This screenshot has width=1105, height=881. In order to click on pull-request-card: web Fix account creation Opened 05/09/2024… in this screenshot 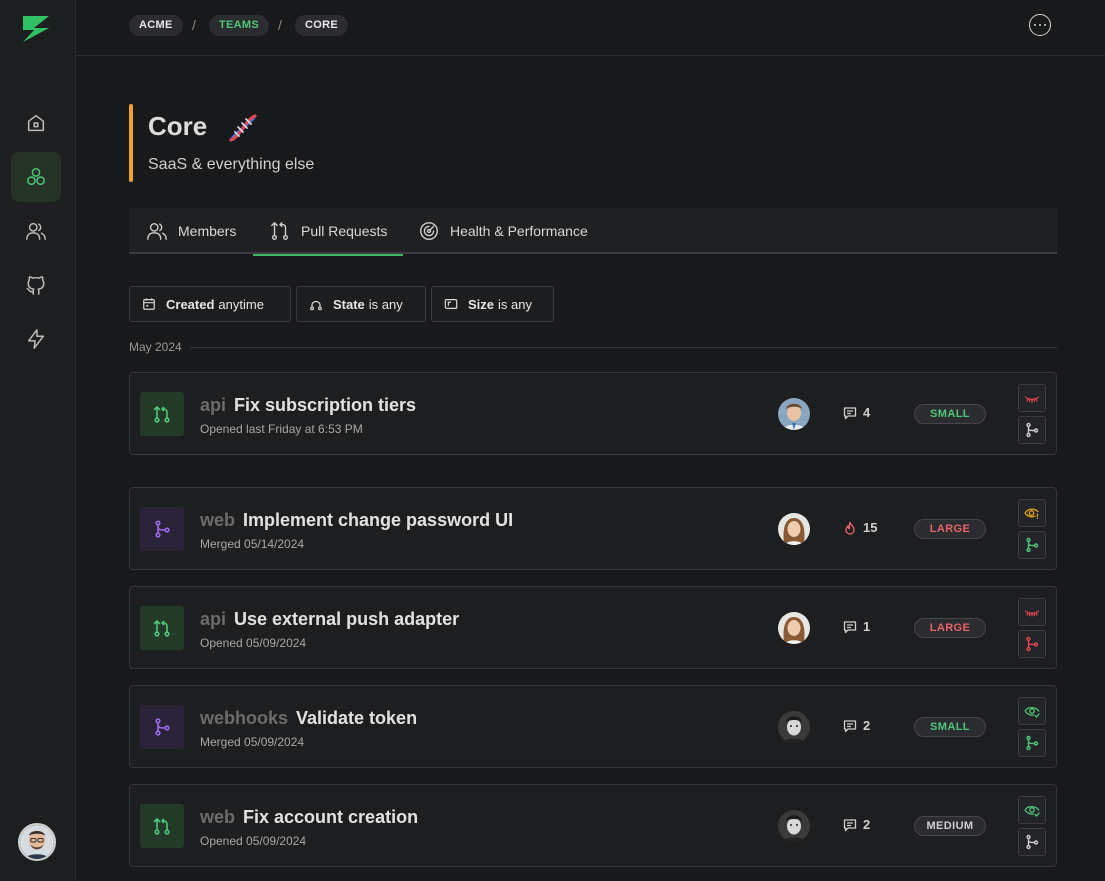, I will do `click(593, 825)`.